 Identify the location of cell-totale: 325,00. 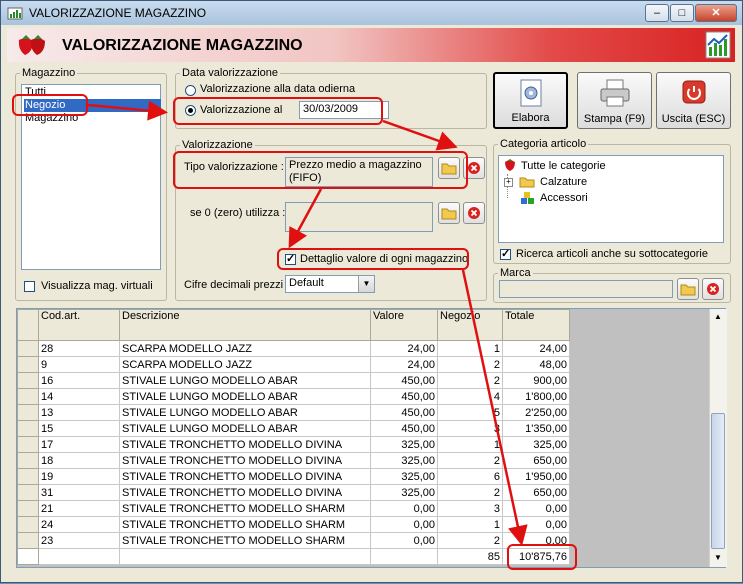
(536, 444).